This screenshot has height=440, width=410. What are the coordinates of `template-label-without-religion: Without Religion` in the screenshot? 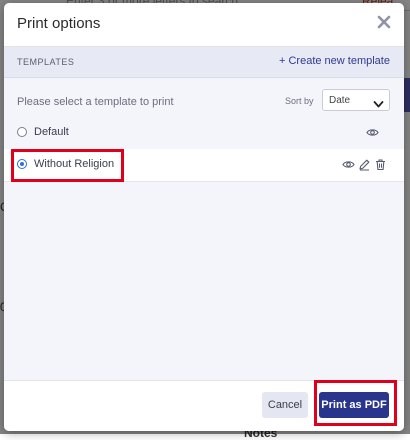 It's located at (74, 164).